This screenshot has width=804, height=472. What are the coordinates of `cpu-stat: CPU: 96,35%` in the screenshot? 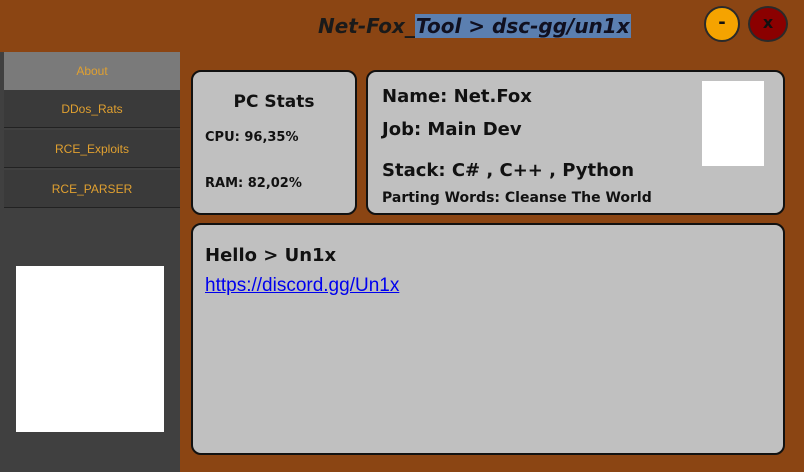 It's located at (252, 137).